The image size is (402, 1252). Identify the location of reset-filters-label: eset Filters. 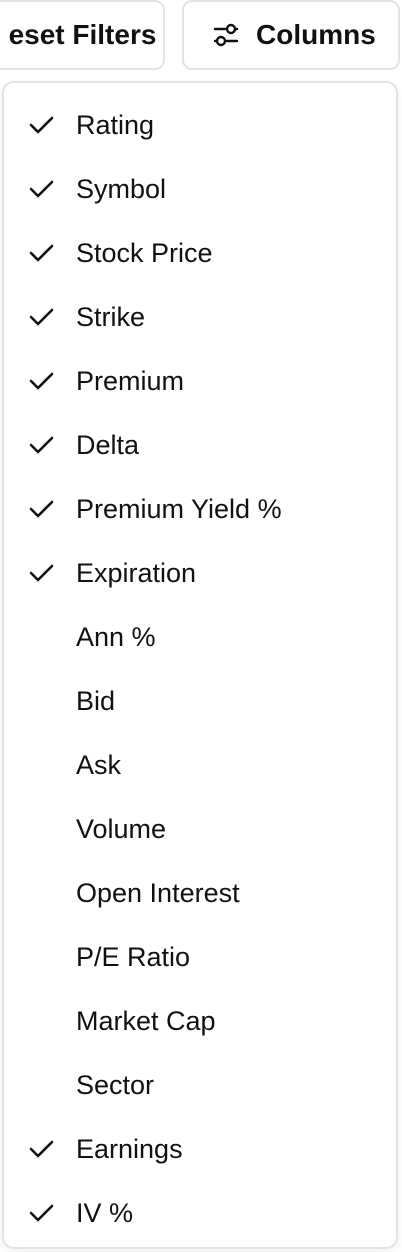
(82, 34).